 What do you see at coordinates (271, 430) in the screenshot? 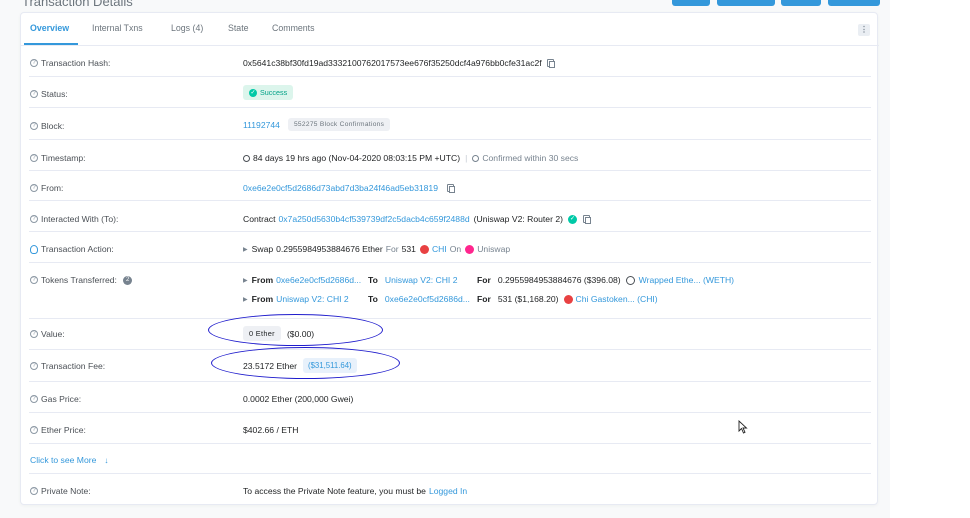
I see `ether-price-value: $402.66 / ETH` at bounding box center [271, 430].